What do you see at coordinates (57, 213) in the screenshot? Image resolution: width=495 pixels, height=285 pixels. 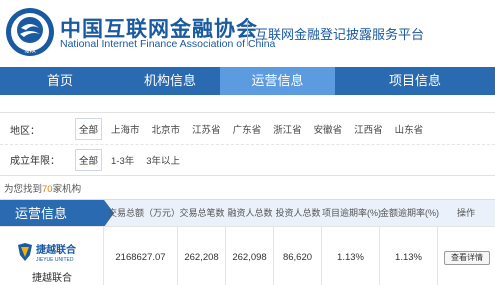 I see `section-title: 运营信息` at bounding box center [57, 213].